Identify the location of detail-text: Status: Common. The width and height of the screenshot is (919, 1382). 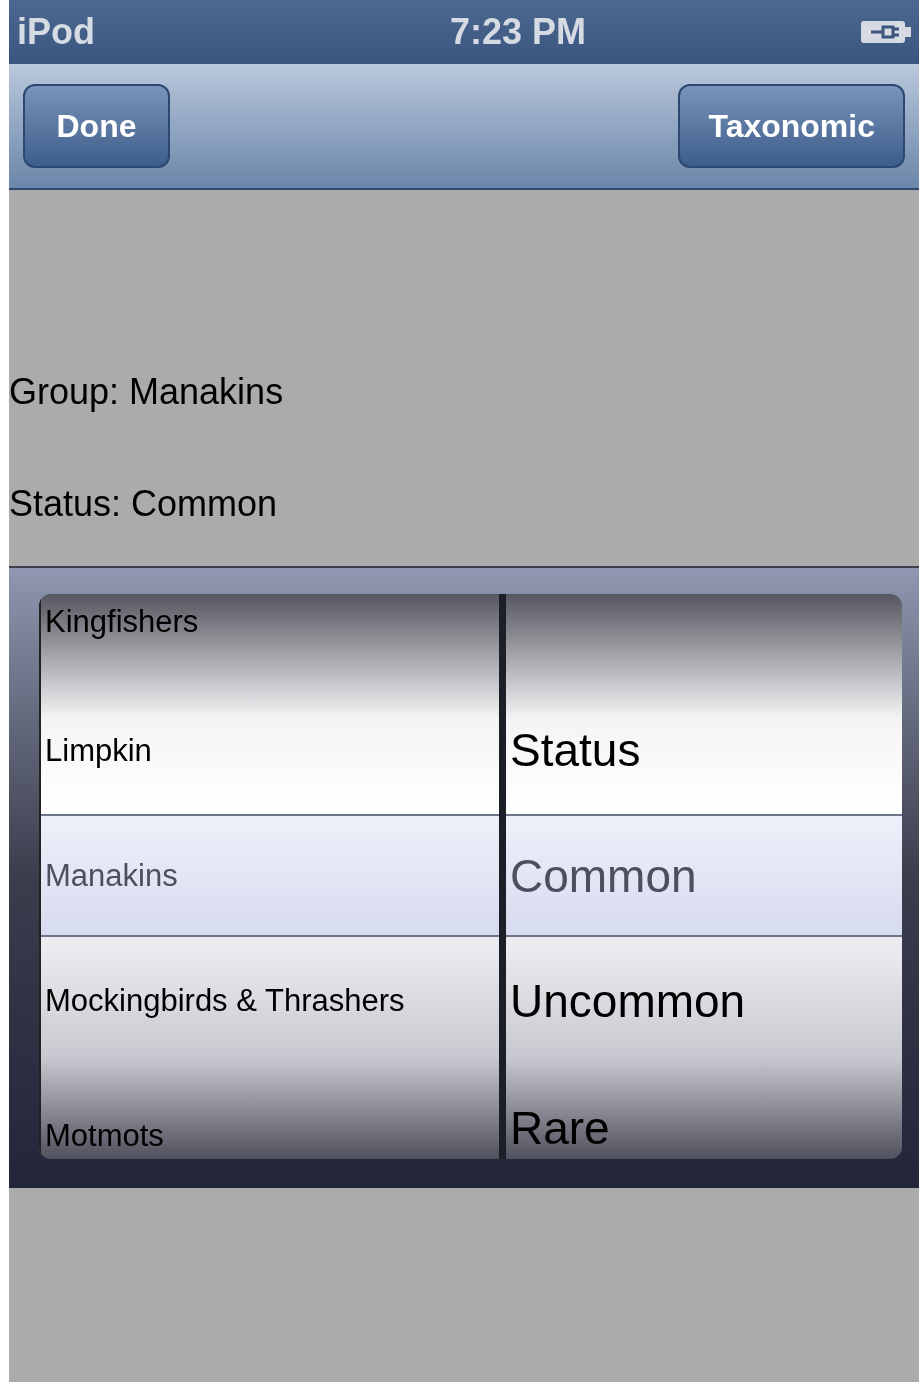
(144, 504).